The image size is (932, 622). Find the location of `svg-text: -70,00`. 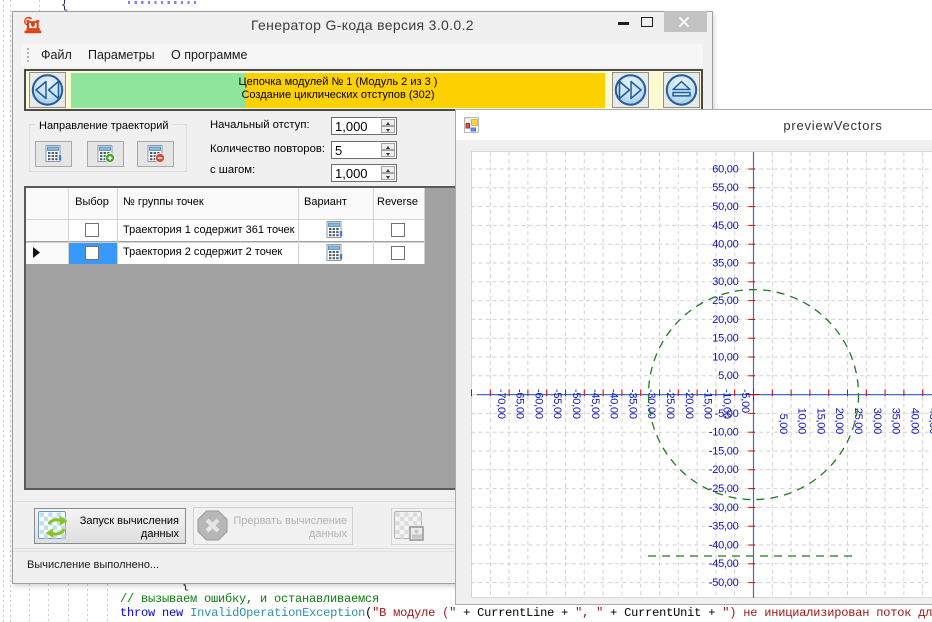

svg-text: -70,00 is located at coordinates (501, 404).